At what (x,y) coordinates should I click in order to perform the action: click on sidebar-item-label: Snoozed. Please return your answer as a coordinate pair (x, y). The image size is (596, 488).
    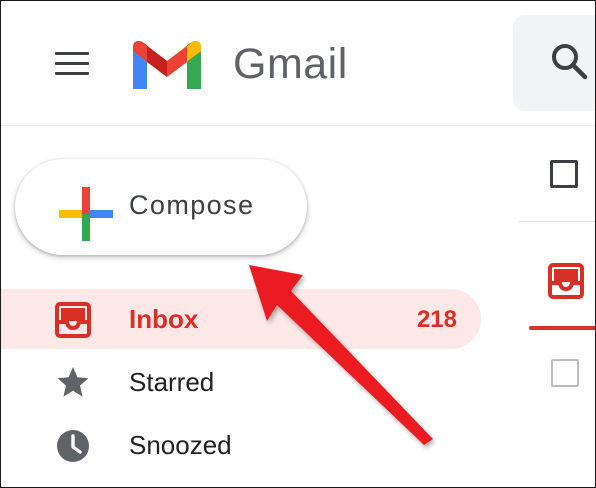
    Looking at the image, I should click on (180, 445).